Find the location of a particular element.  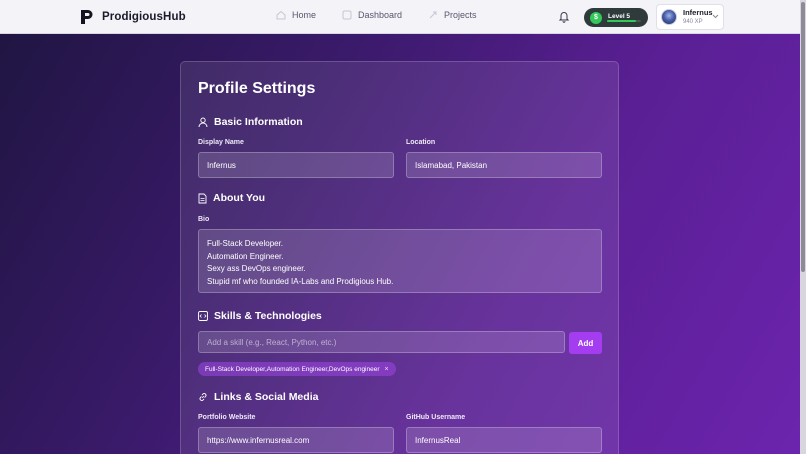

level-progress-fill is located at coordinates (621, 21).